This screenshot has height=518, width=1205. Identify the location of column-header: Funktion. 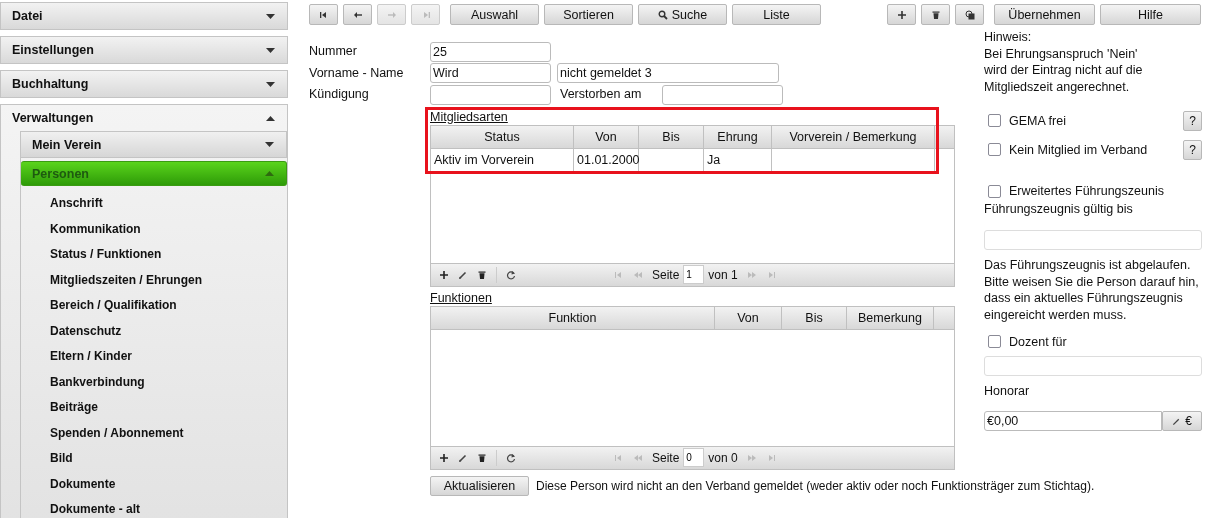
(573, 317).